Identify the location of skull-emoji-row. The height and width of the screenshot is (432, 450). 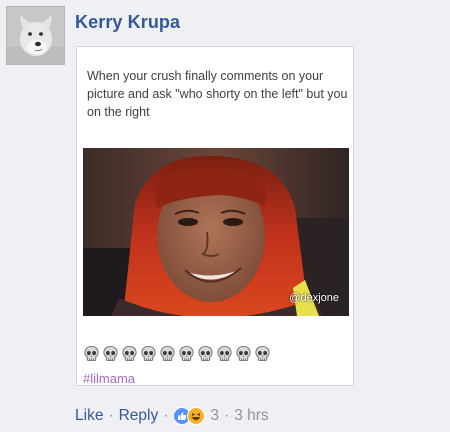
(177, 354).